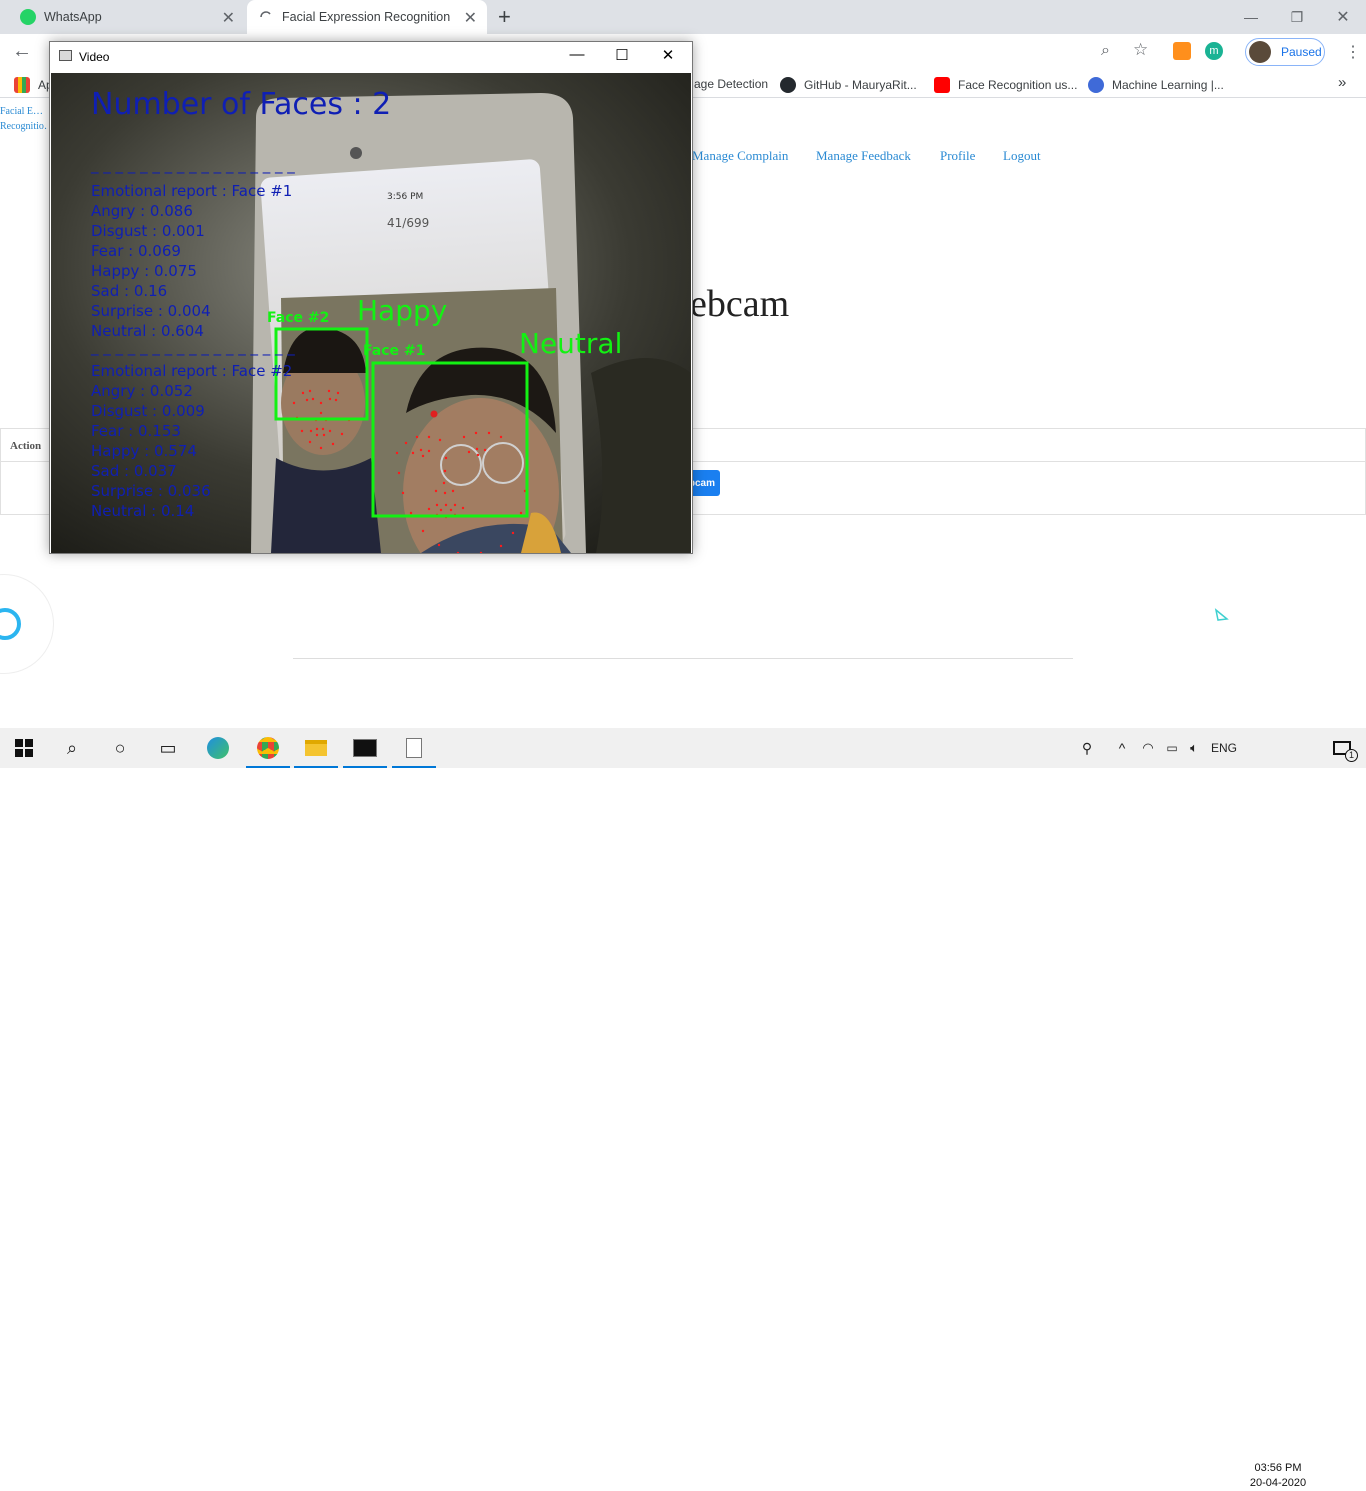  What do you see at coordinates (1214, 51) in the screenshot?
I see `extension-m-icon: m` at bounding box center [1214, 51].